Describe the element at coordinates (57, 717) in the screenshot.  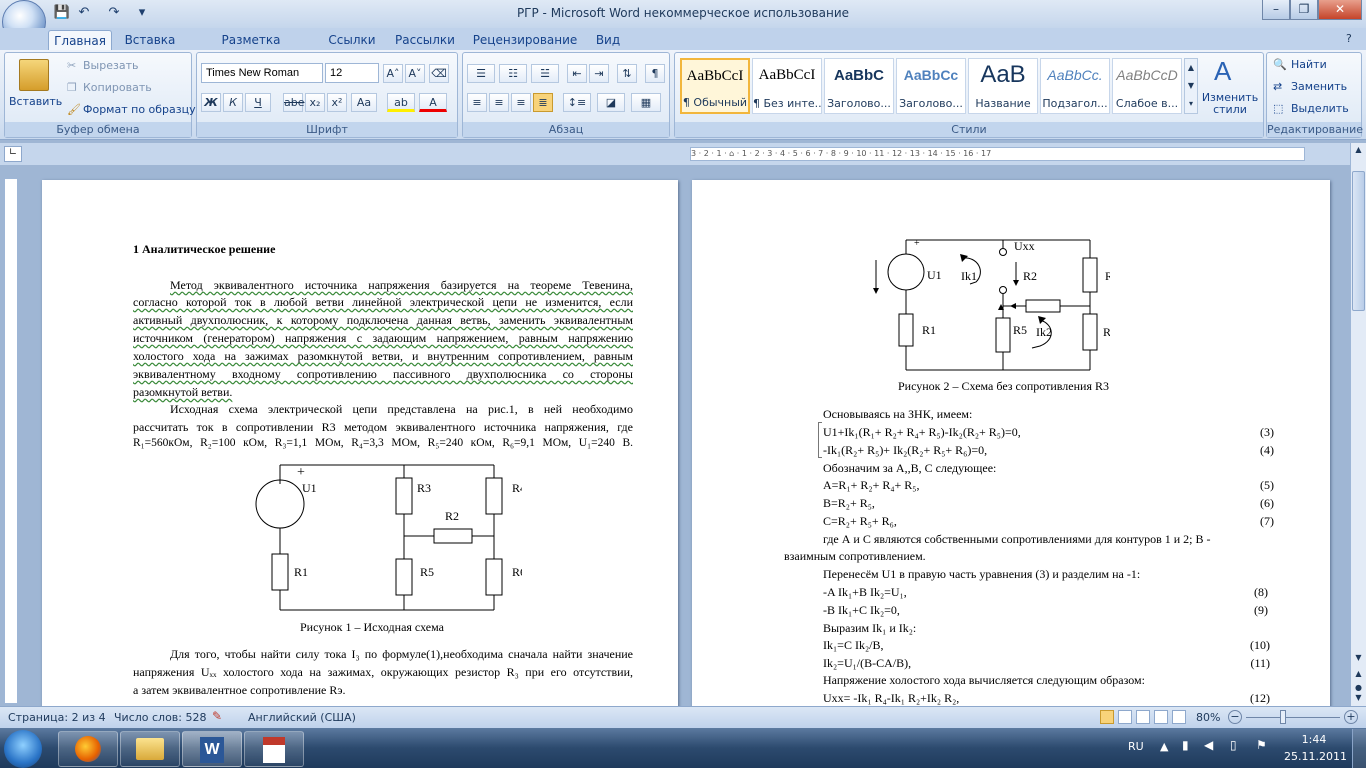
I see `page-indicator: Страница: 2 из 4` at that location.